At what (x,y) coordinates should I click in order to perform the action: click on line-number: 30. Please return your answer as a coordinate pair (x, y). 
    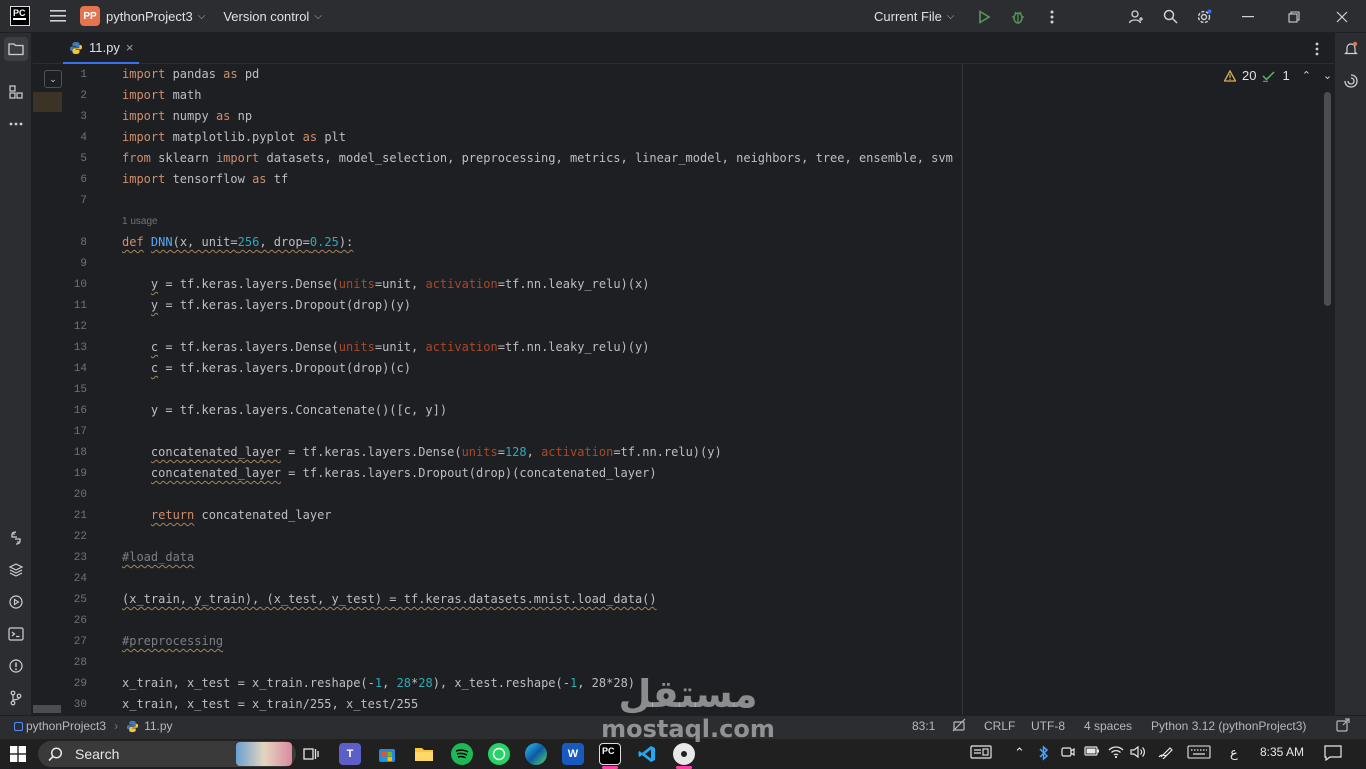
    Looking at the image, I should click on (80, 705).